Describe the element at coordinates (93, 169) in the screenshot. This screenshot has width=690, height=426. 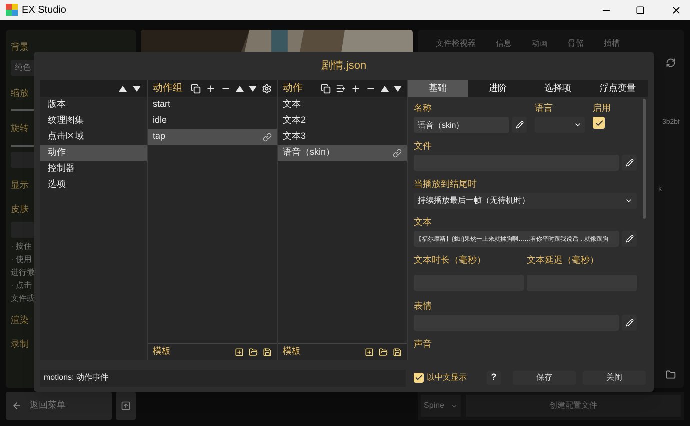
I see `category-item: 控制器` at that location.